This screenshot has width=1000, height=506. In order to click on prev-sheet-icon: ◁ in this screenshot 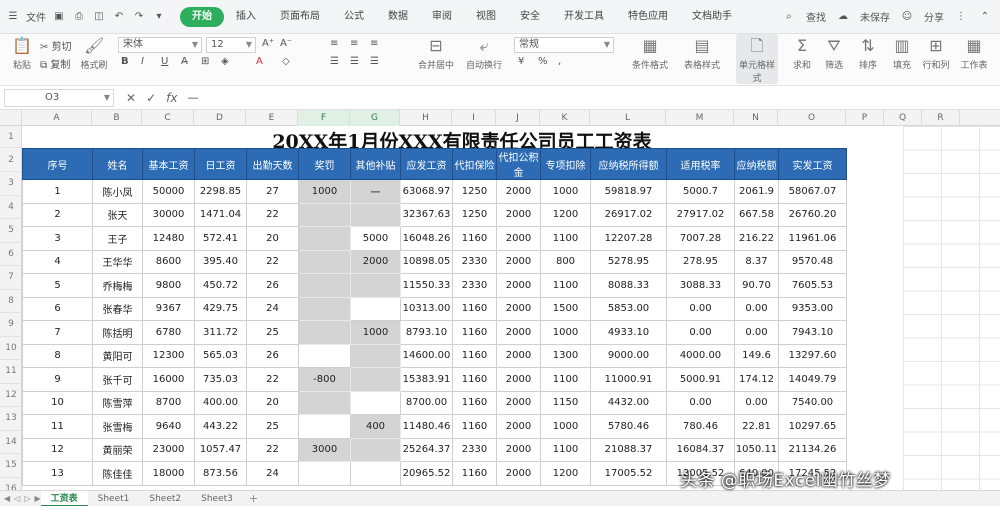, I will do `click(17, 498)`.